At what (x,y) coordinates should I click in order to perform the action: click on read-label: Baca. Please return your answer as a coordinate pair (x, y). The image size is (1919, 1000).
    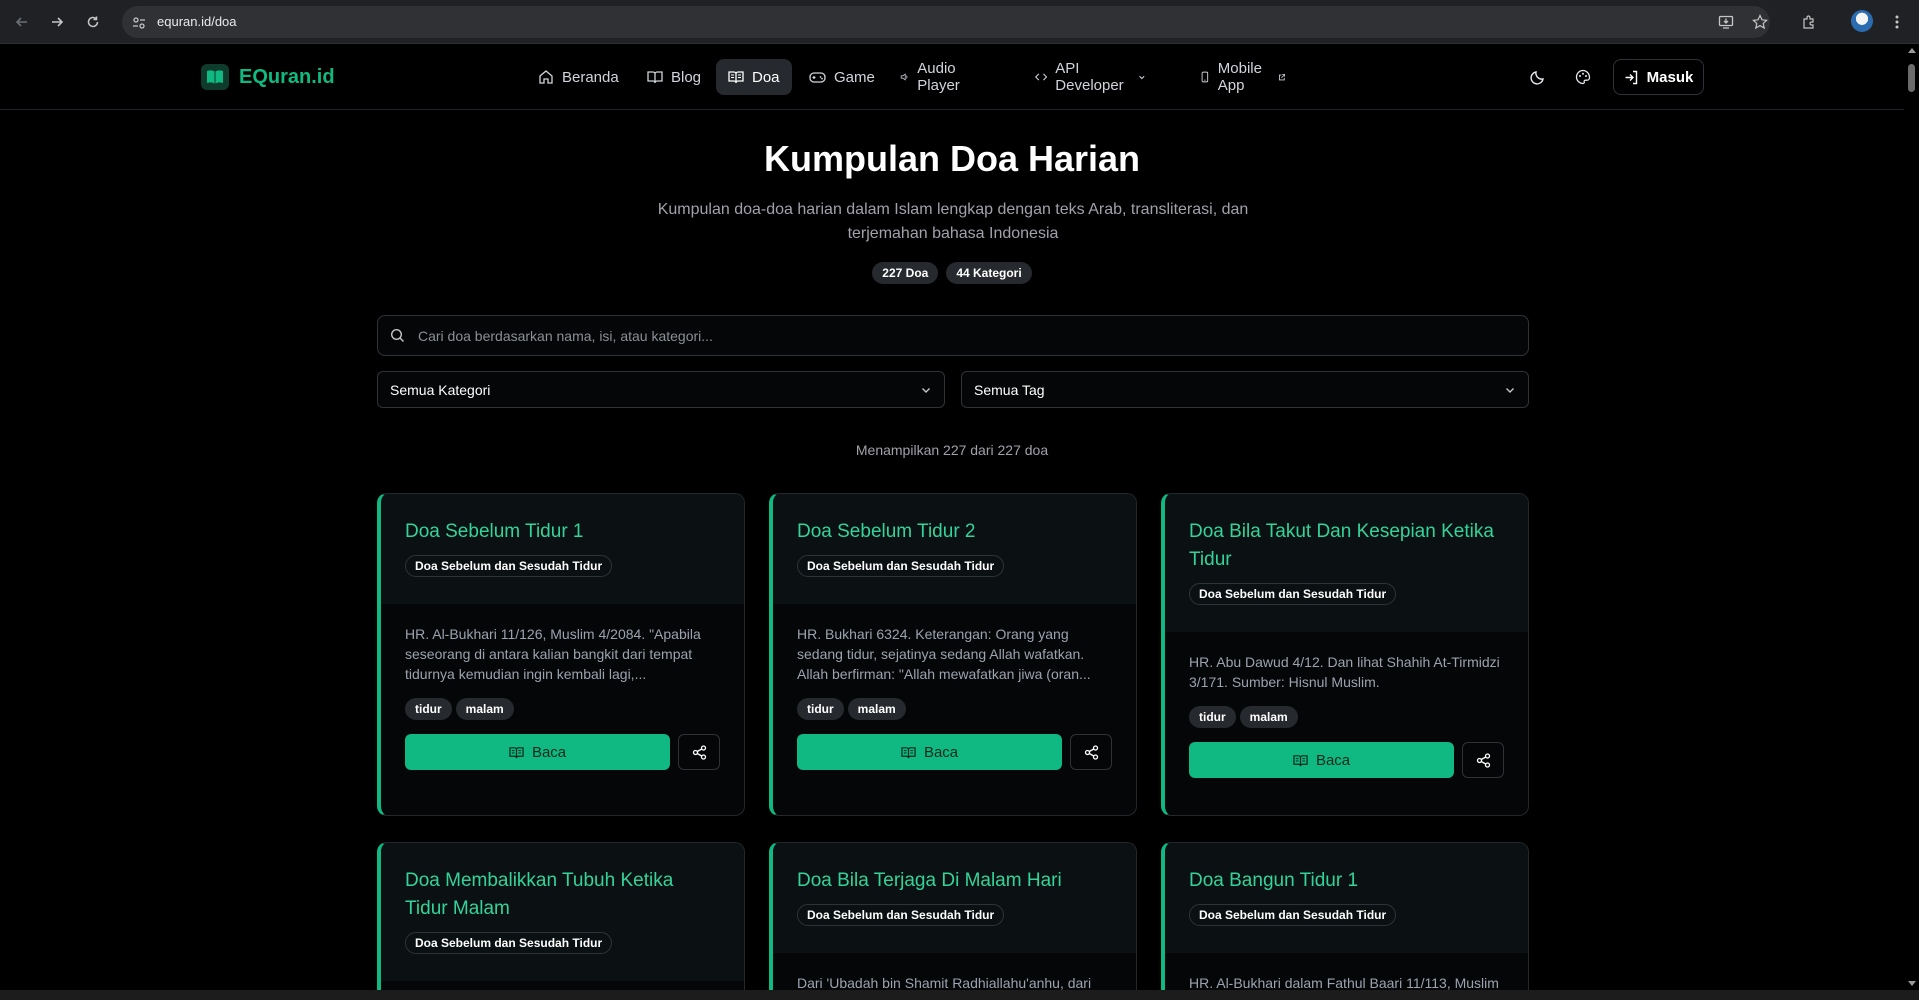
    Looking at the image, I should click on (549, 752).